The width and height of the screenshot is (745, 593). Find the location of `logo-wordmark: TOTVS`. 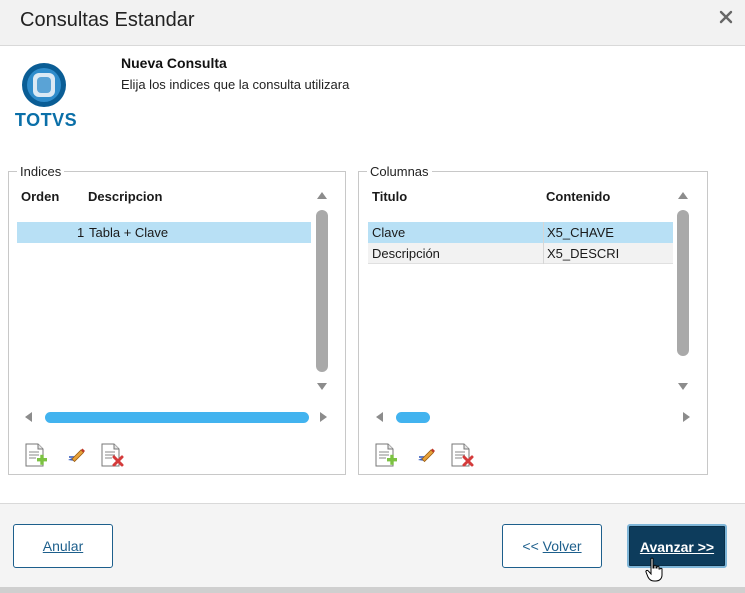

logo-wordmark: TOTVS is located at coordinates (46, 120).